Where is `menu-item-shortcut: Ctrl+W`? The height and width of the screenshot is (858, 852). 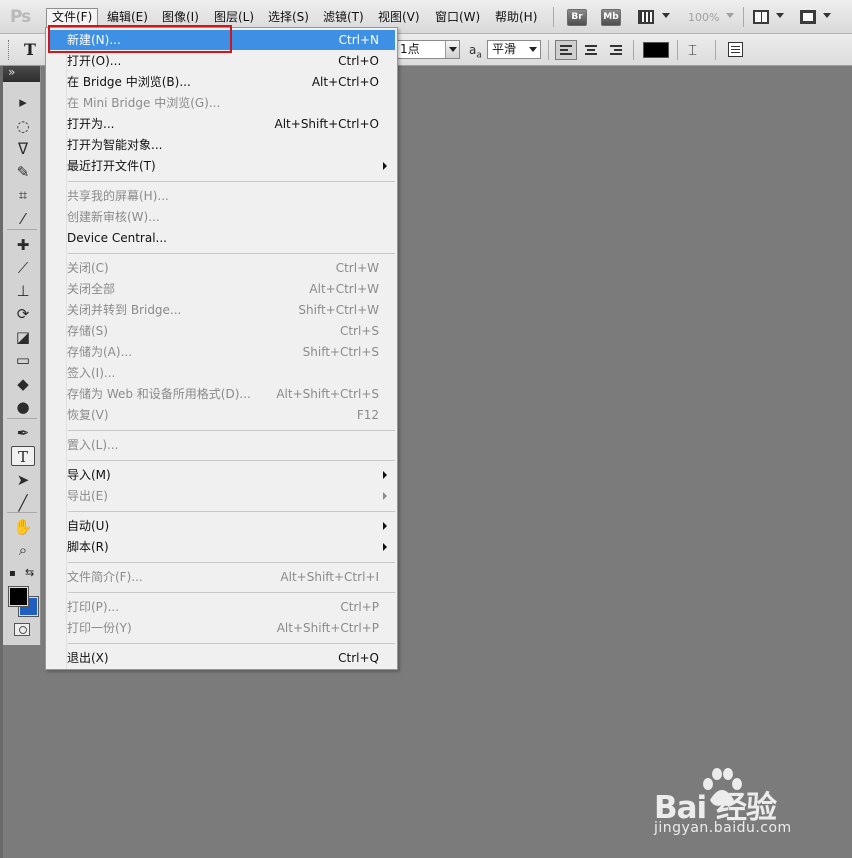 menu-item-shortcut: Ctrl+W is located at coordinates (357, 268).